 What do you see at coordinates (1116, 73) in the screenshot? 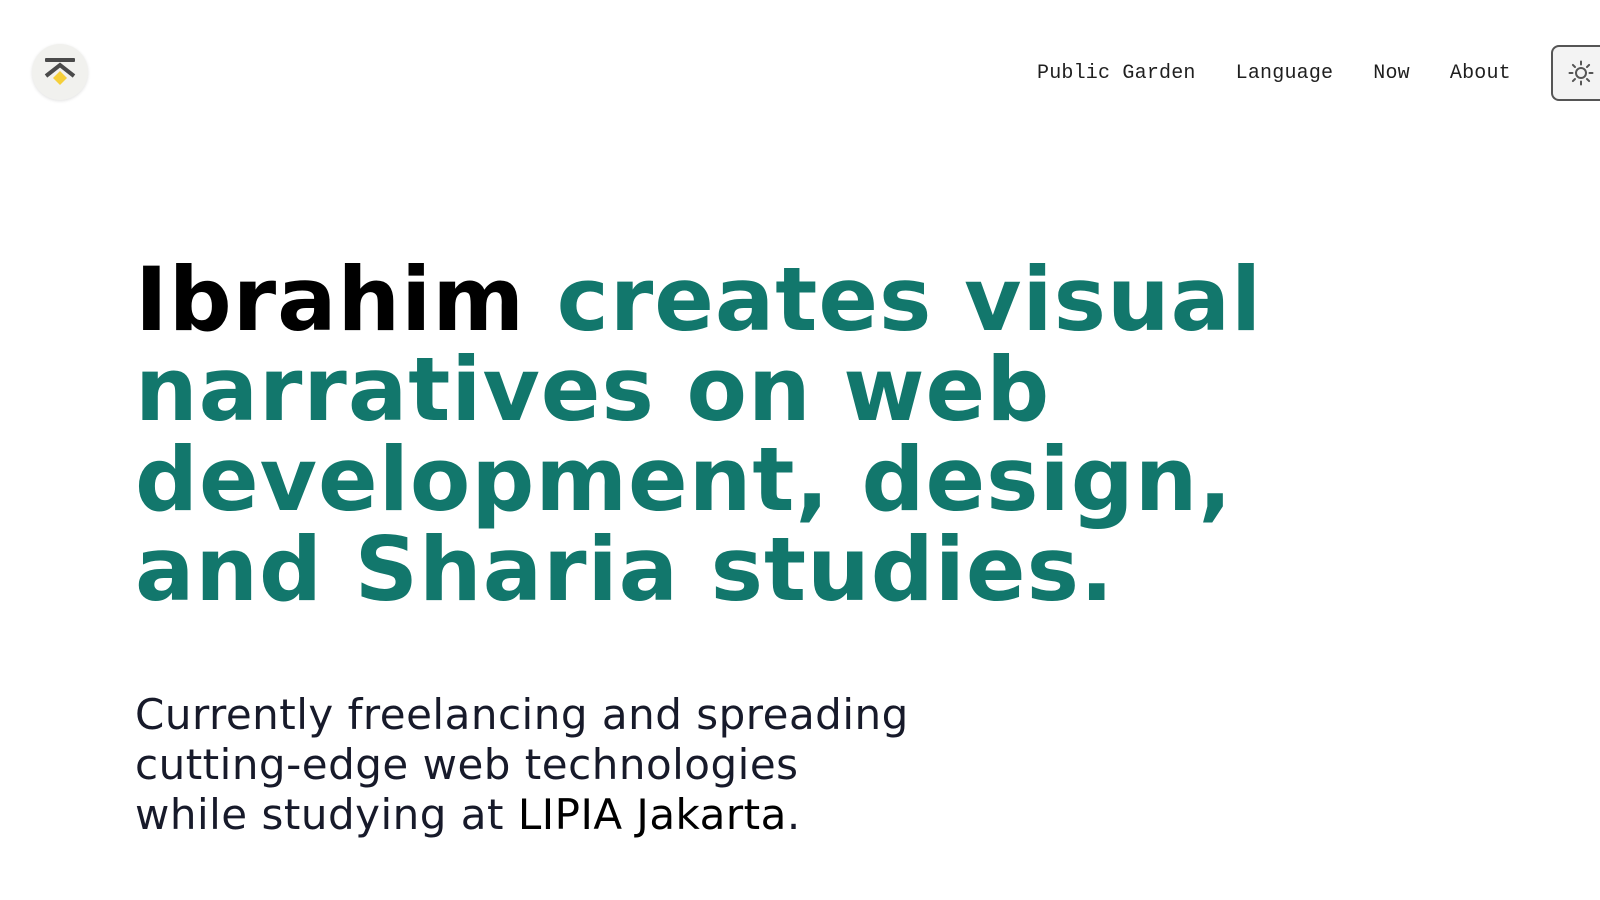
I see `nav-link-public-garden: Public Garden` at bounding box center [1116, 73].